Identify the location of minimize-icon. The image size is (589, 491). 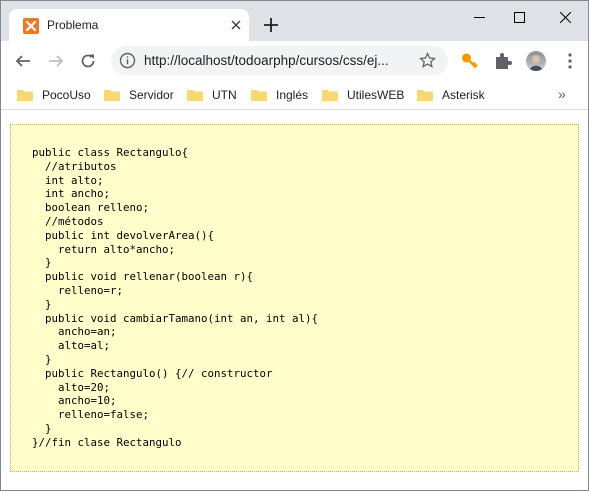
(479, 17).